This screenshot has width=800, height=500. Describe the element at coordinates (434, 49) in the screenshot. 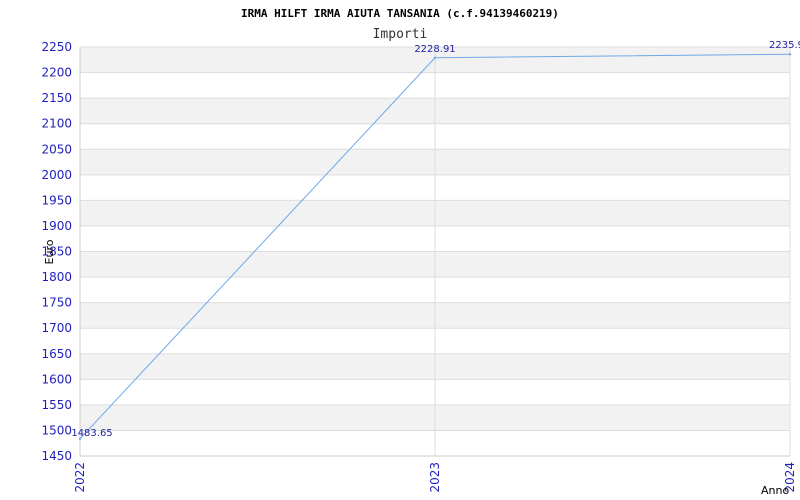

I see `data-label: 2228.91` at that location.